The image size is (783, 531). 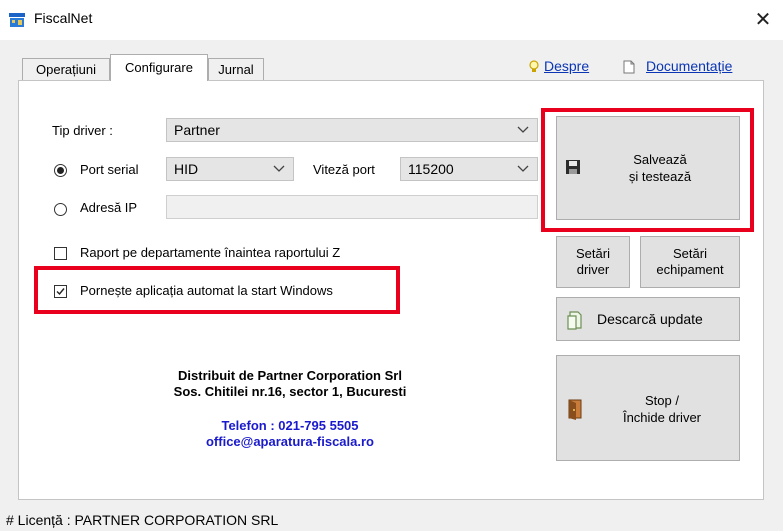 What do you see at coordinates (662, 409) in the screenshot?
I see `stop-label: Stop / Închide driver` at bounding box center [662, 409].